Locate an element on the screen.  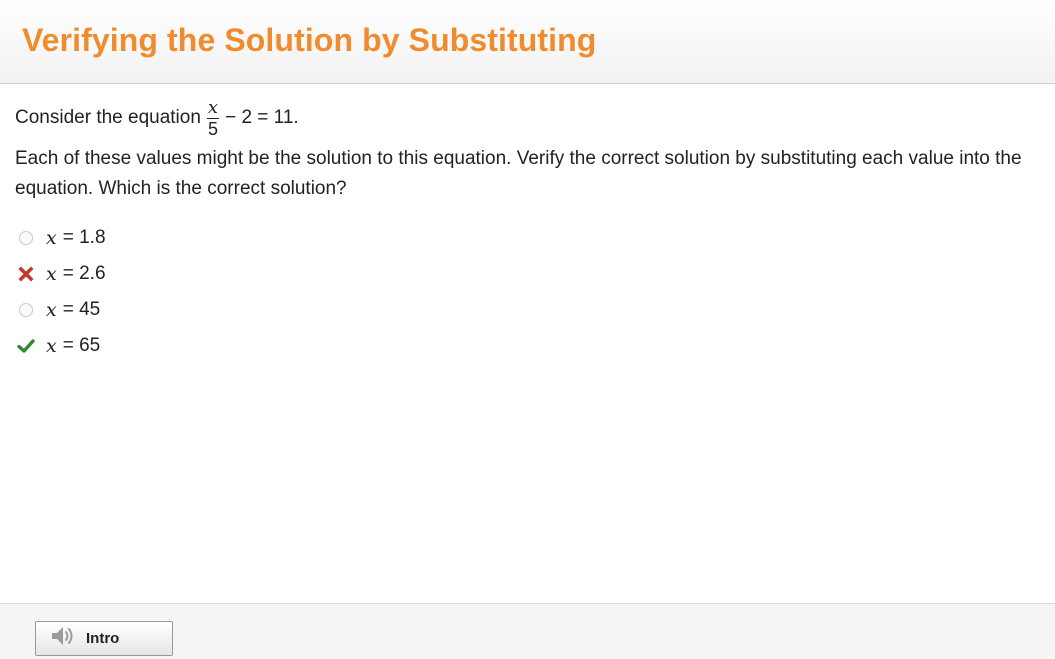
choice-option-4: x = 65 is located at coordinates (530, 346).